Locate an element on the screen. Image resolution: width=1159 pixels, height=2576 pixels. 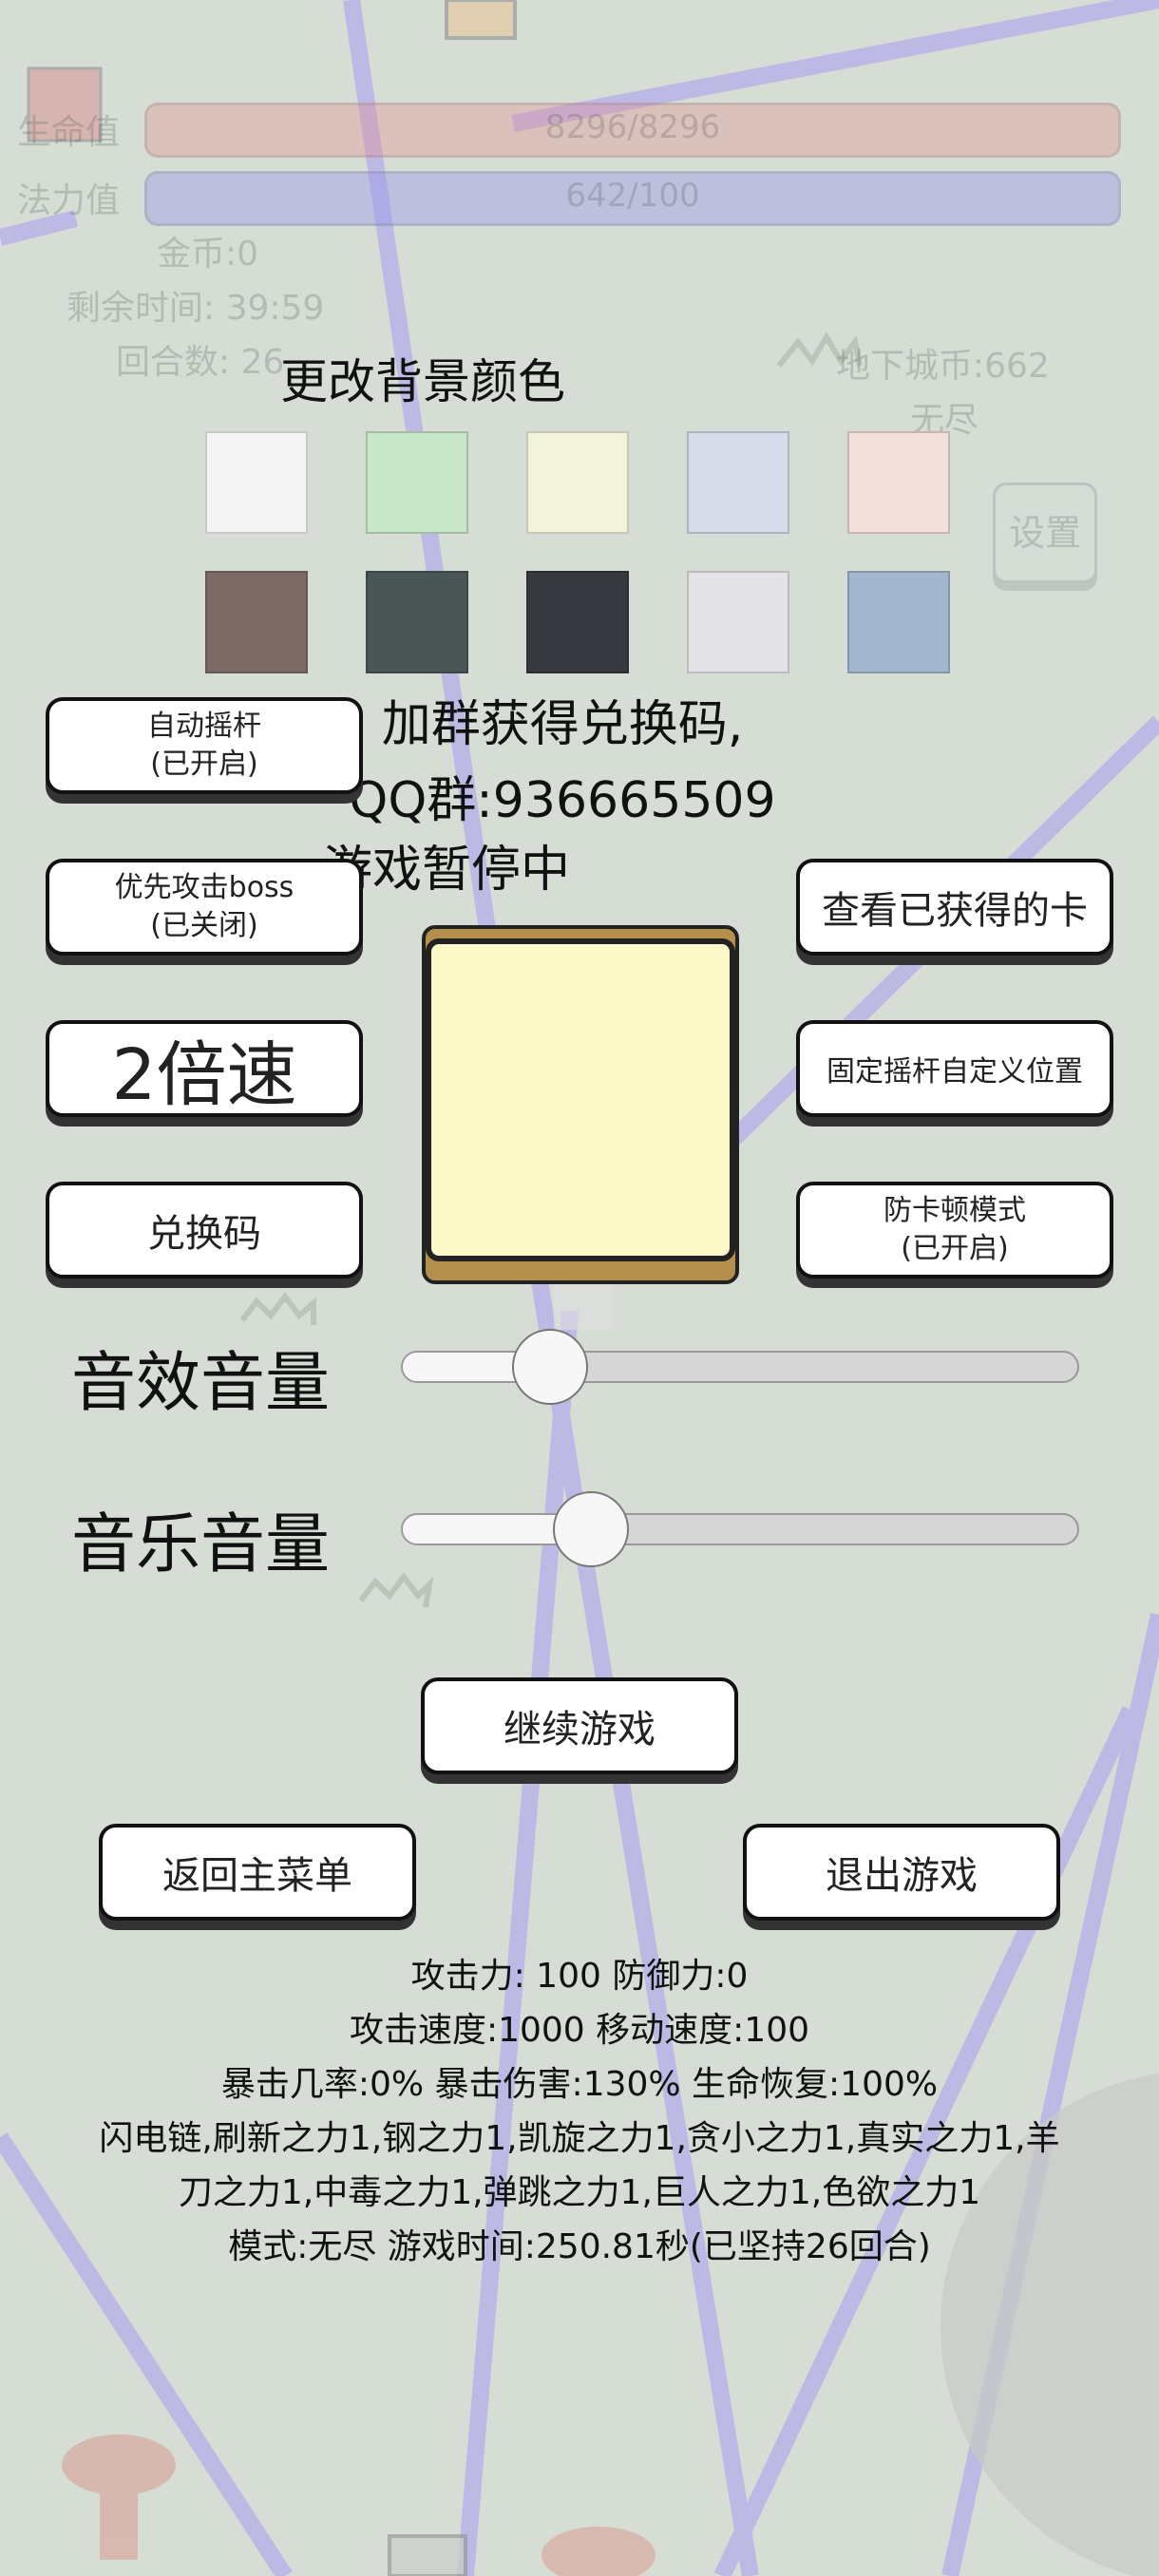
mp-bar: 642/100 is located at coordinates (632, 198).